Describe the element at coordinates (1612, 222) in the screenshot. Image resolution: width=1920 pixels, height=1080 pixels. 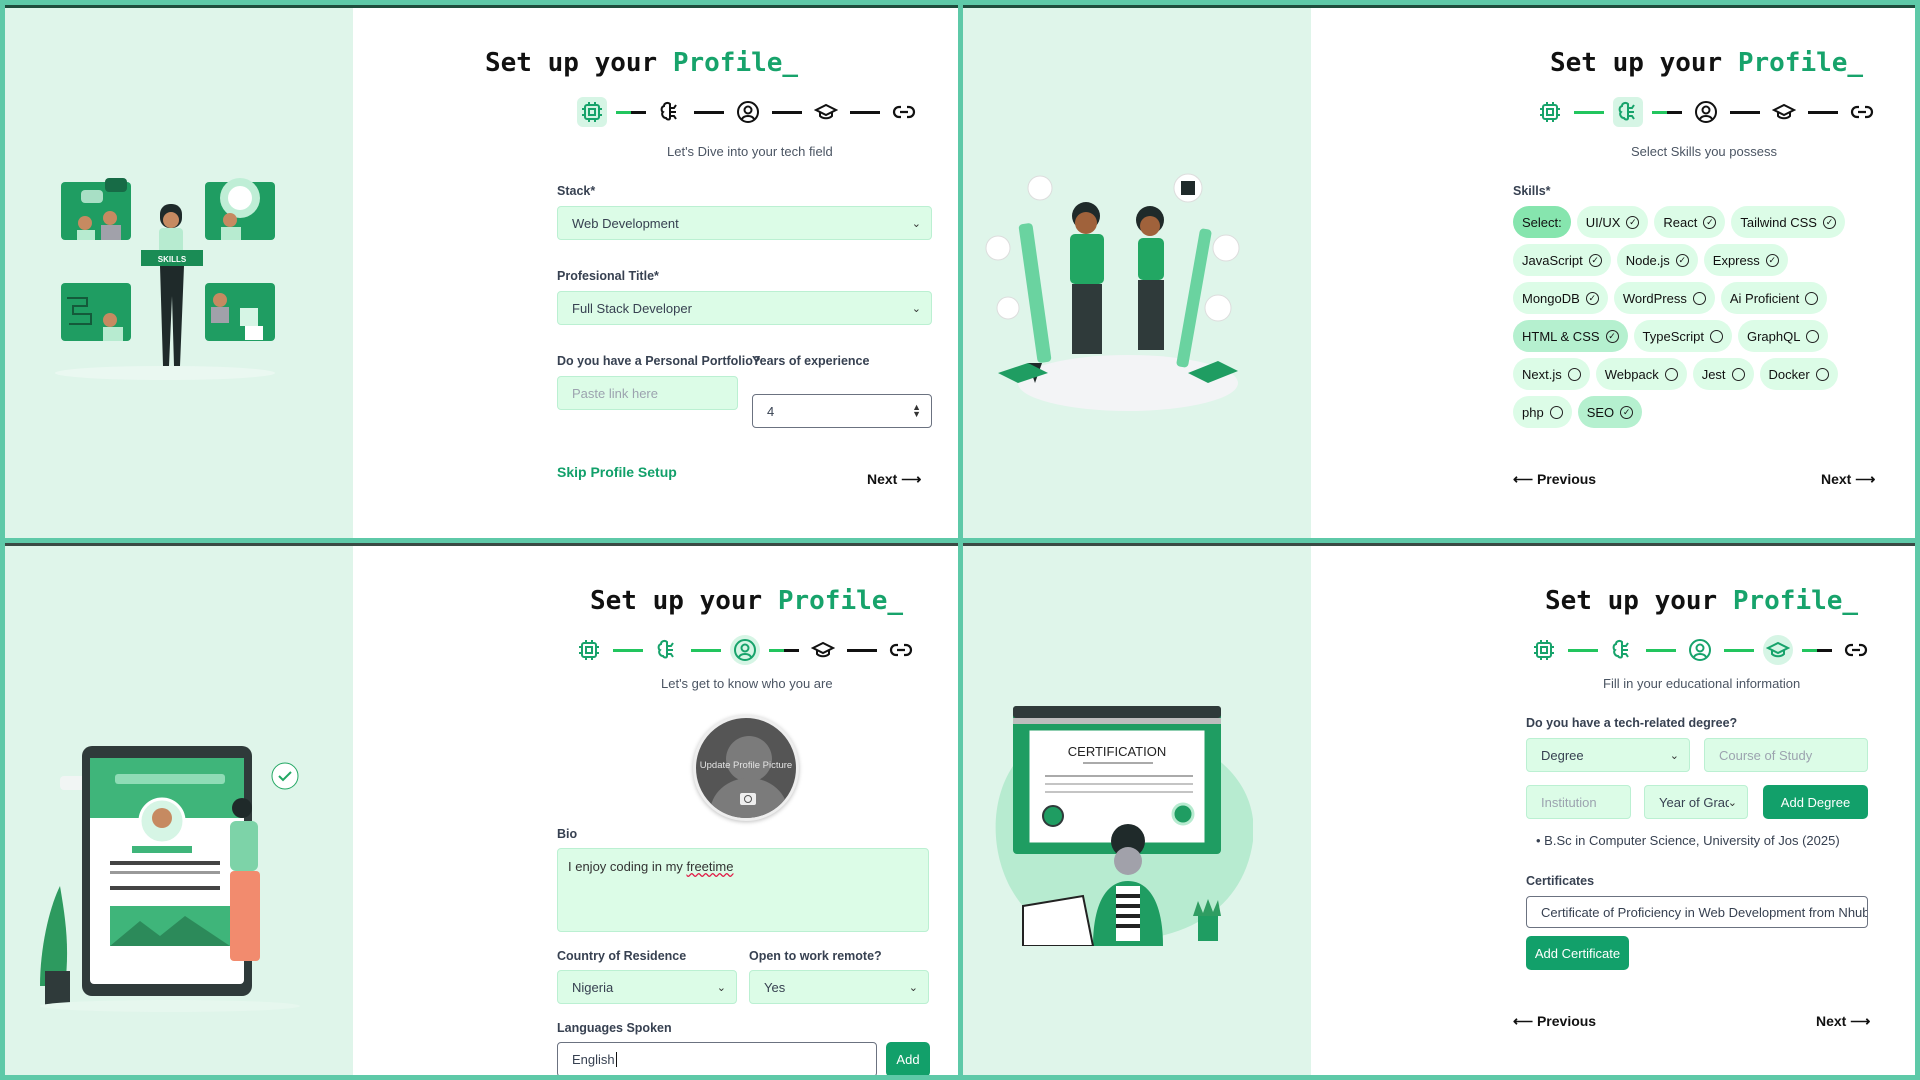
I see `skill-chip: UI/UX ✓` at that location.